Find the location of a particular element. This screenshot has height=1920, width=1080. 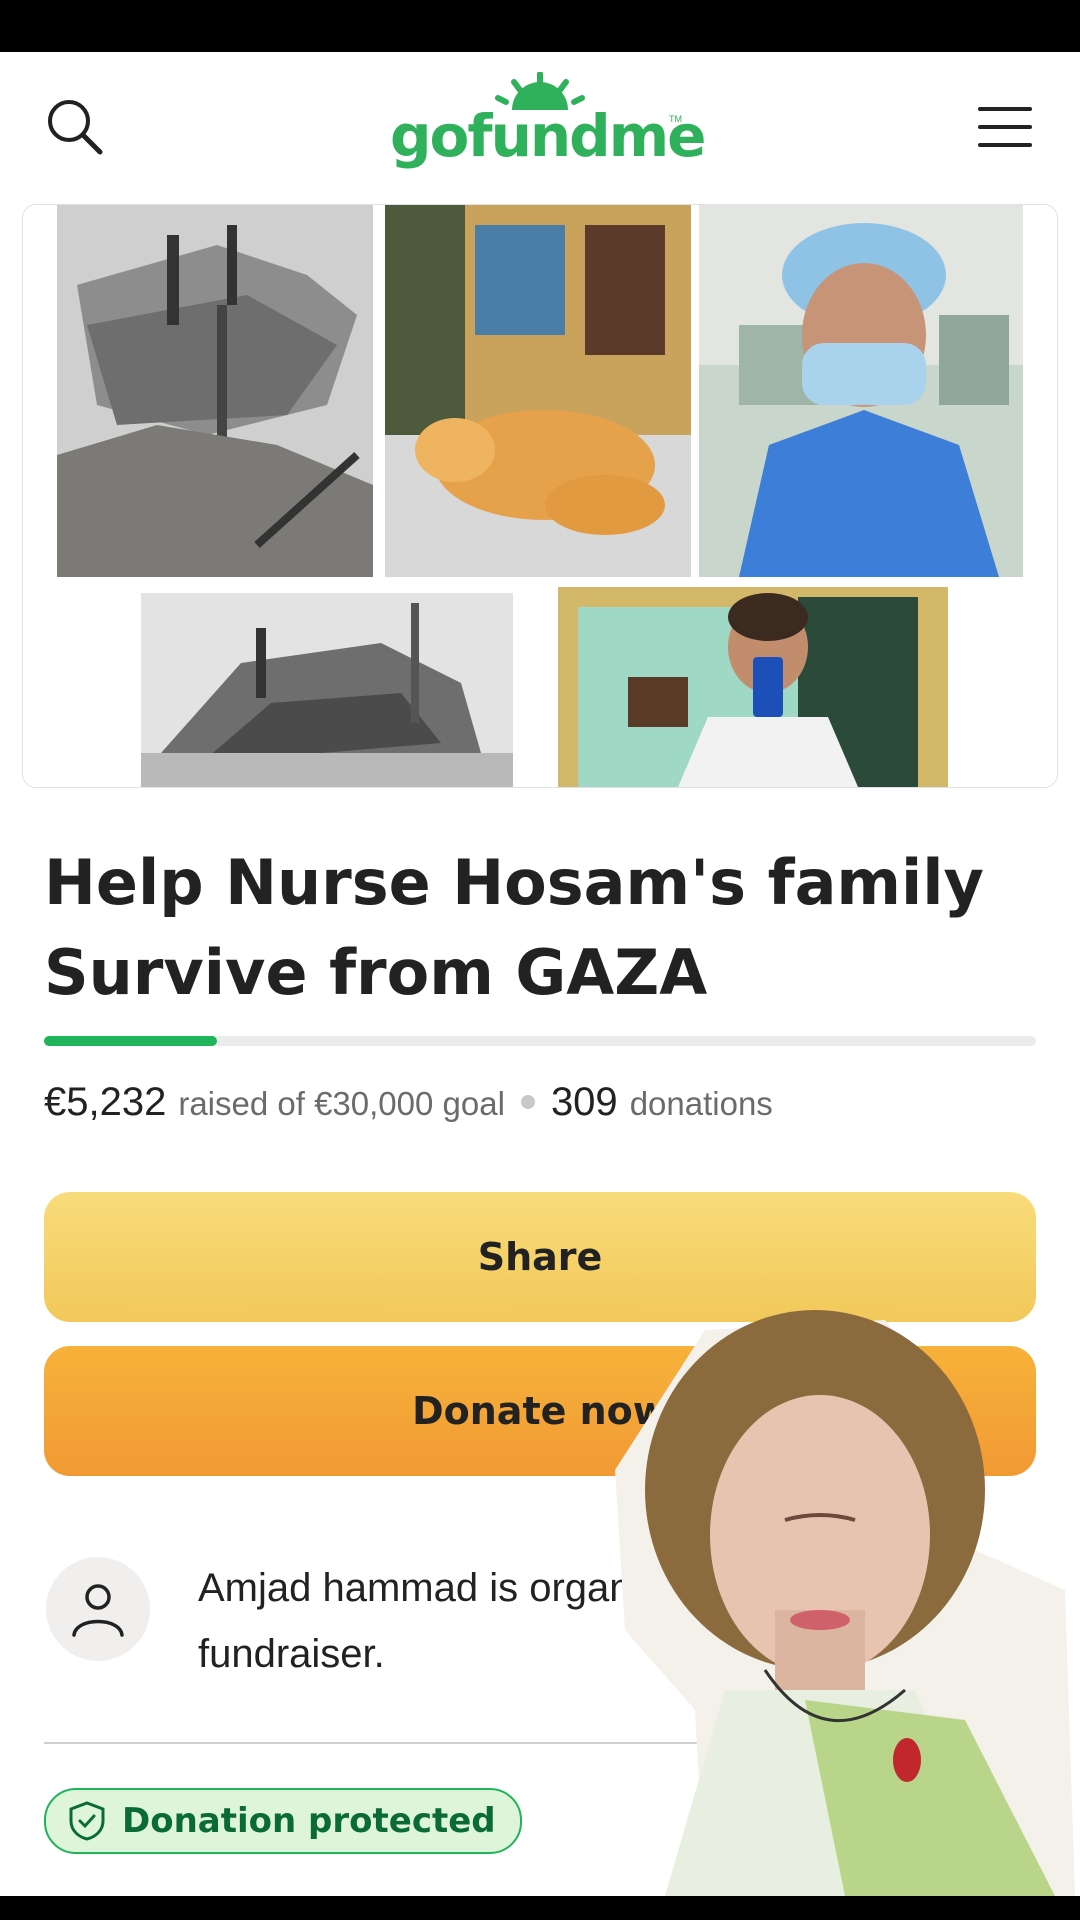

donation-count: 309 is located at coordinates (584, 1102).